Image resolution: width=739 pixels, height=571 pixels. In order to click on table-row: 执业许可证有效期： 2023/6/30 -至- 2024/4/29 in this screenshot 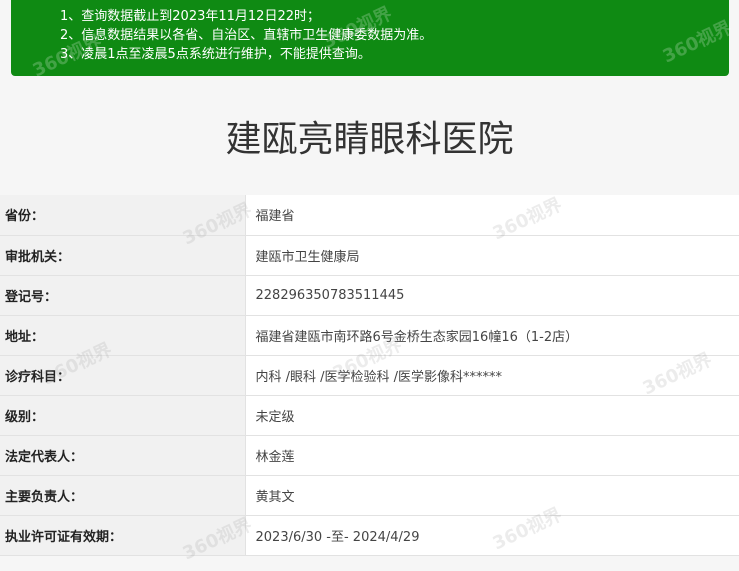, I will do `click(369, 535)`.